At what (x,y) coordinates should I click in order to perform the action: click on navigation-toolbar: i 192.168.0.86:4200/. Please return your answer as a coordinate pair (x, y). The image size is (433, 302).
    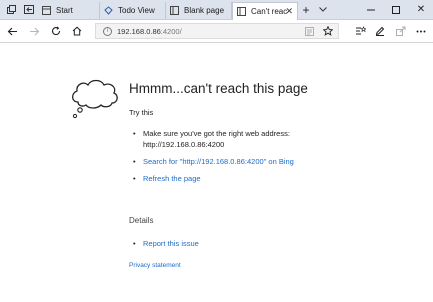
    Looking at the image, I should click on (216, 31).